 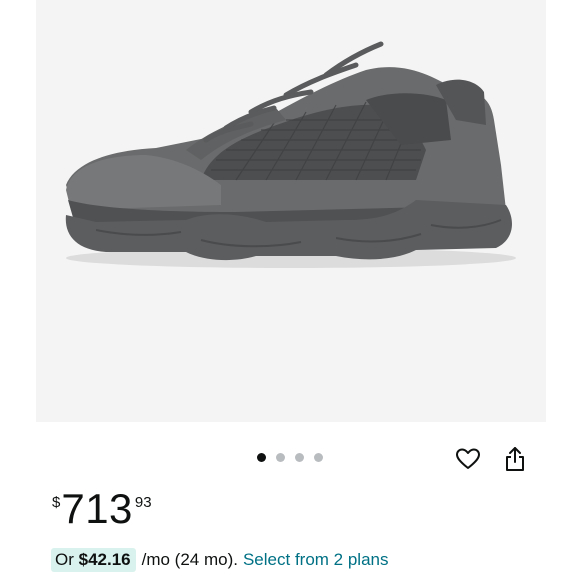 What do you see at coordinates (67, 559) in the screenshot?
I see `monthly-prefix: Or` at bounding box center [67, 559].